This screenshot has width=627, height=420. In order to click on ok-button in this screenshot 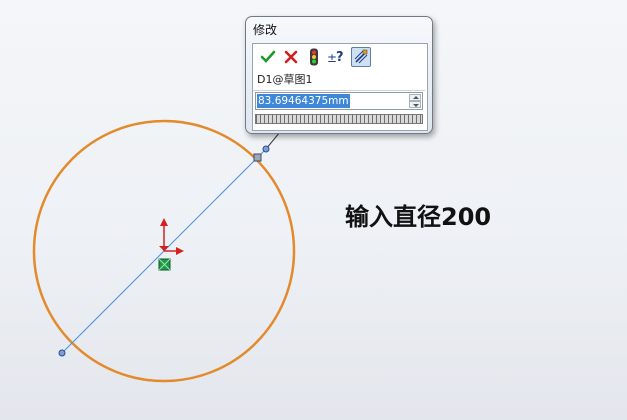, I will do `click(268, 57)`.